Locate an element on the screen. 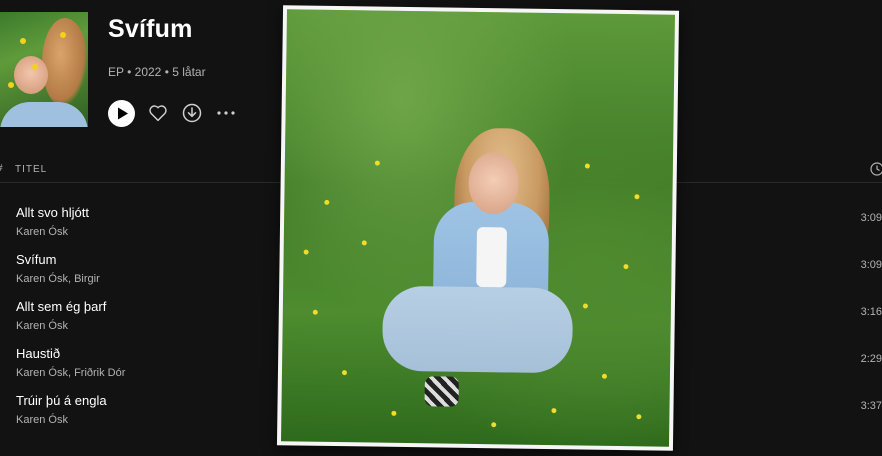 The width and height of the screenshot is (882, 456). heart-icon is located at coordinates (158, 113).